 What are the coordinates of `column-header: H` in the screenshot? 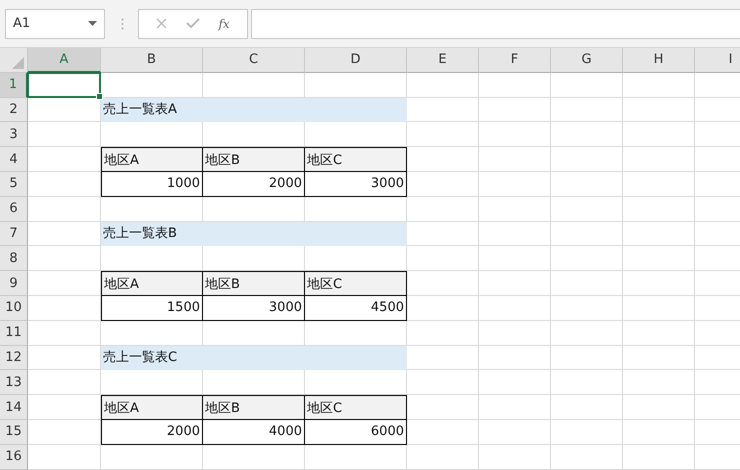 It's located at (659, 60).